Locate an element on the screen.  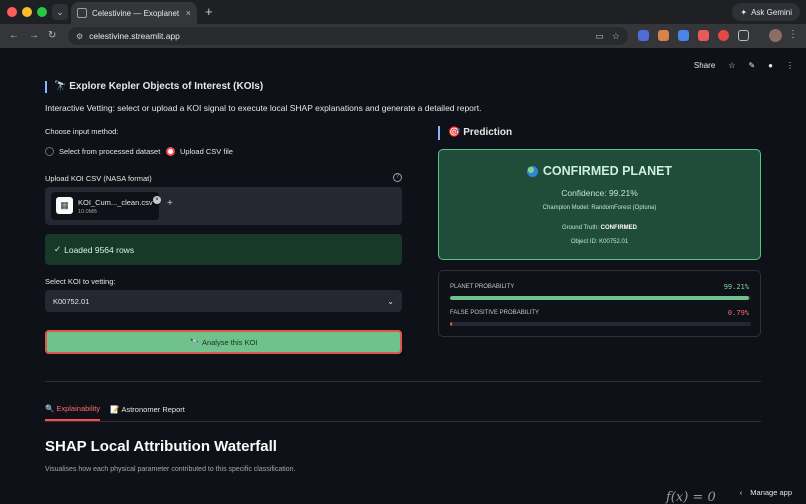
url-text: celestivine.streamlit.app is located at coordinates (134, 36).